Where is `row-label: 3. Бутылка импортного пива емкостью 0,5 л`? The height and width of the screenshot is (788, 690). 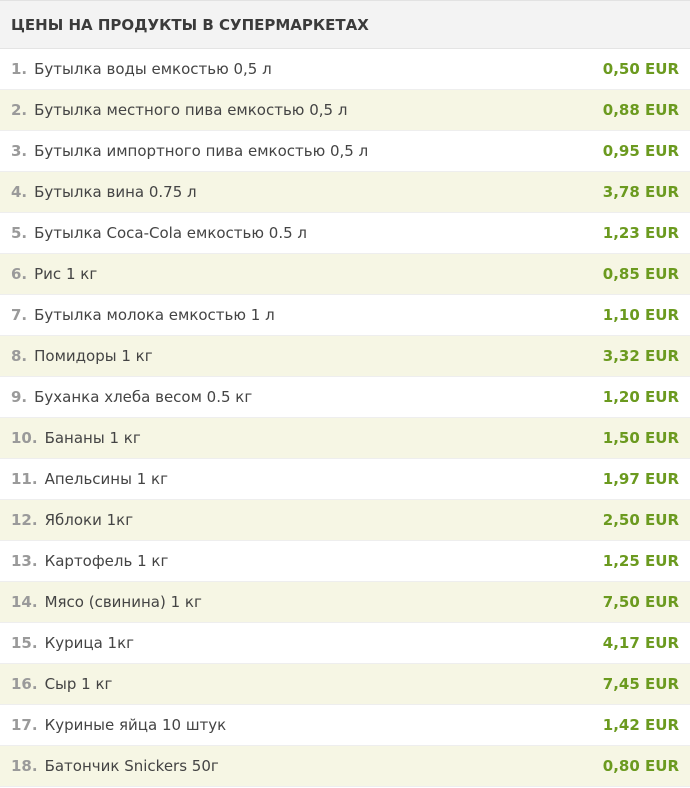 row-label: 3. Бутылка импортного пива емкостью 0,5 л is located at coordinates (189, 151).